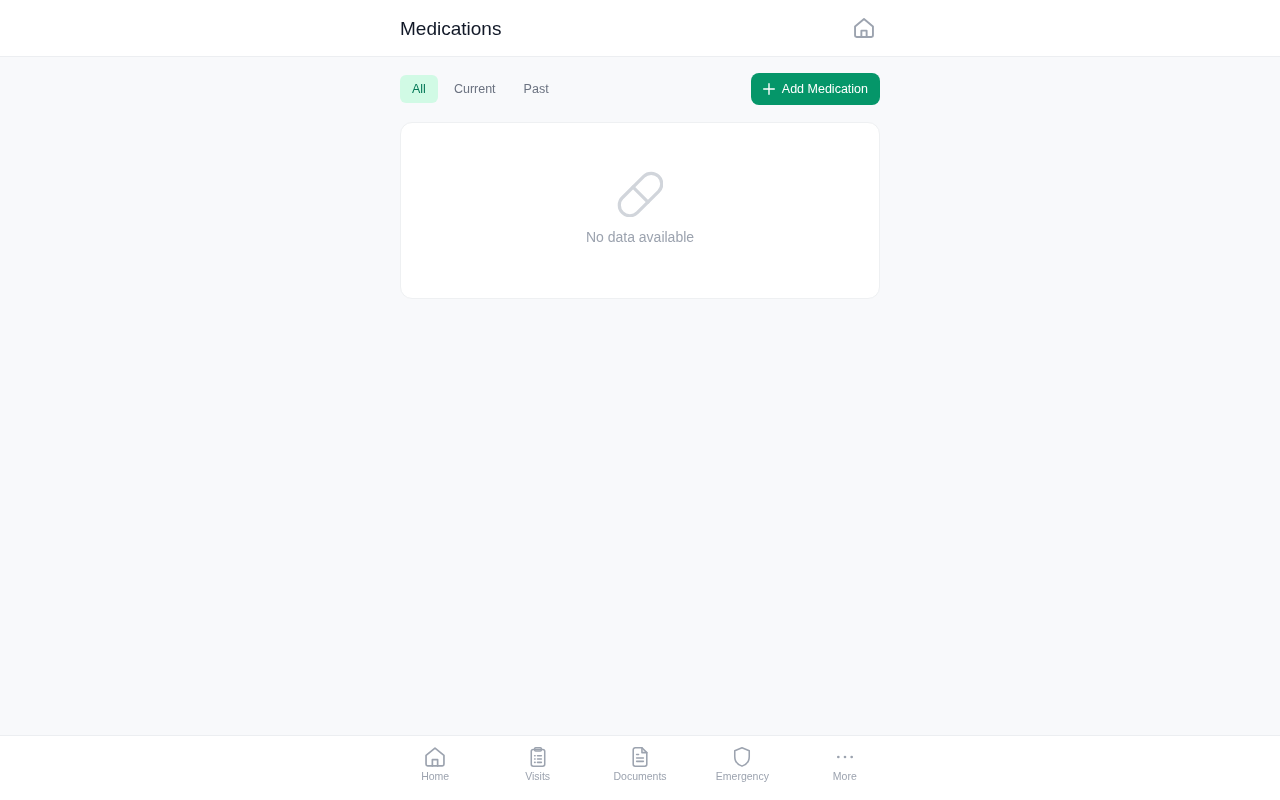 The height and width of the screenshot is (800, 1280). What do you see at coordinates (640, 194) in the screenshot?
I see `pill-icon` at bounding box center [640, 194].